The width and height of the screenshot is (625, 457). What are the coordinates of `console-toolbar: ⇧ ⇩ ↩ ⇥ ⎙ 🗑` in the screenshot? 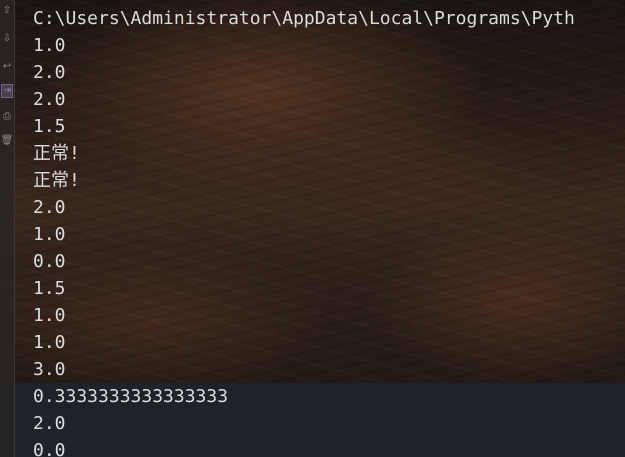 It's located at (7, 228).